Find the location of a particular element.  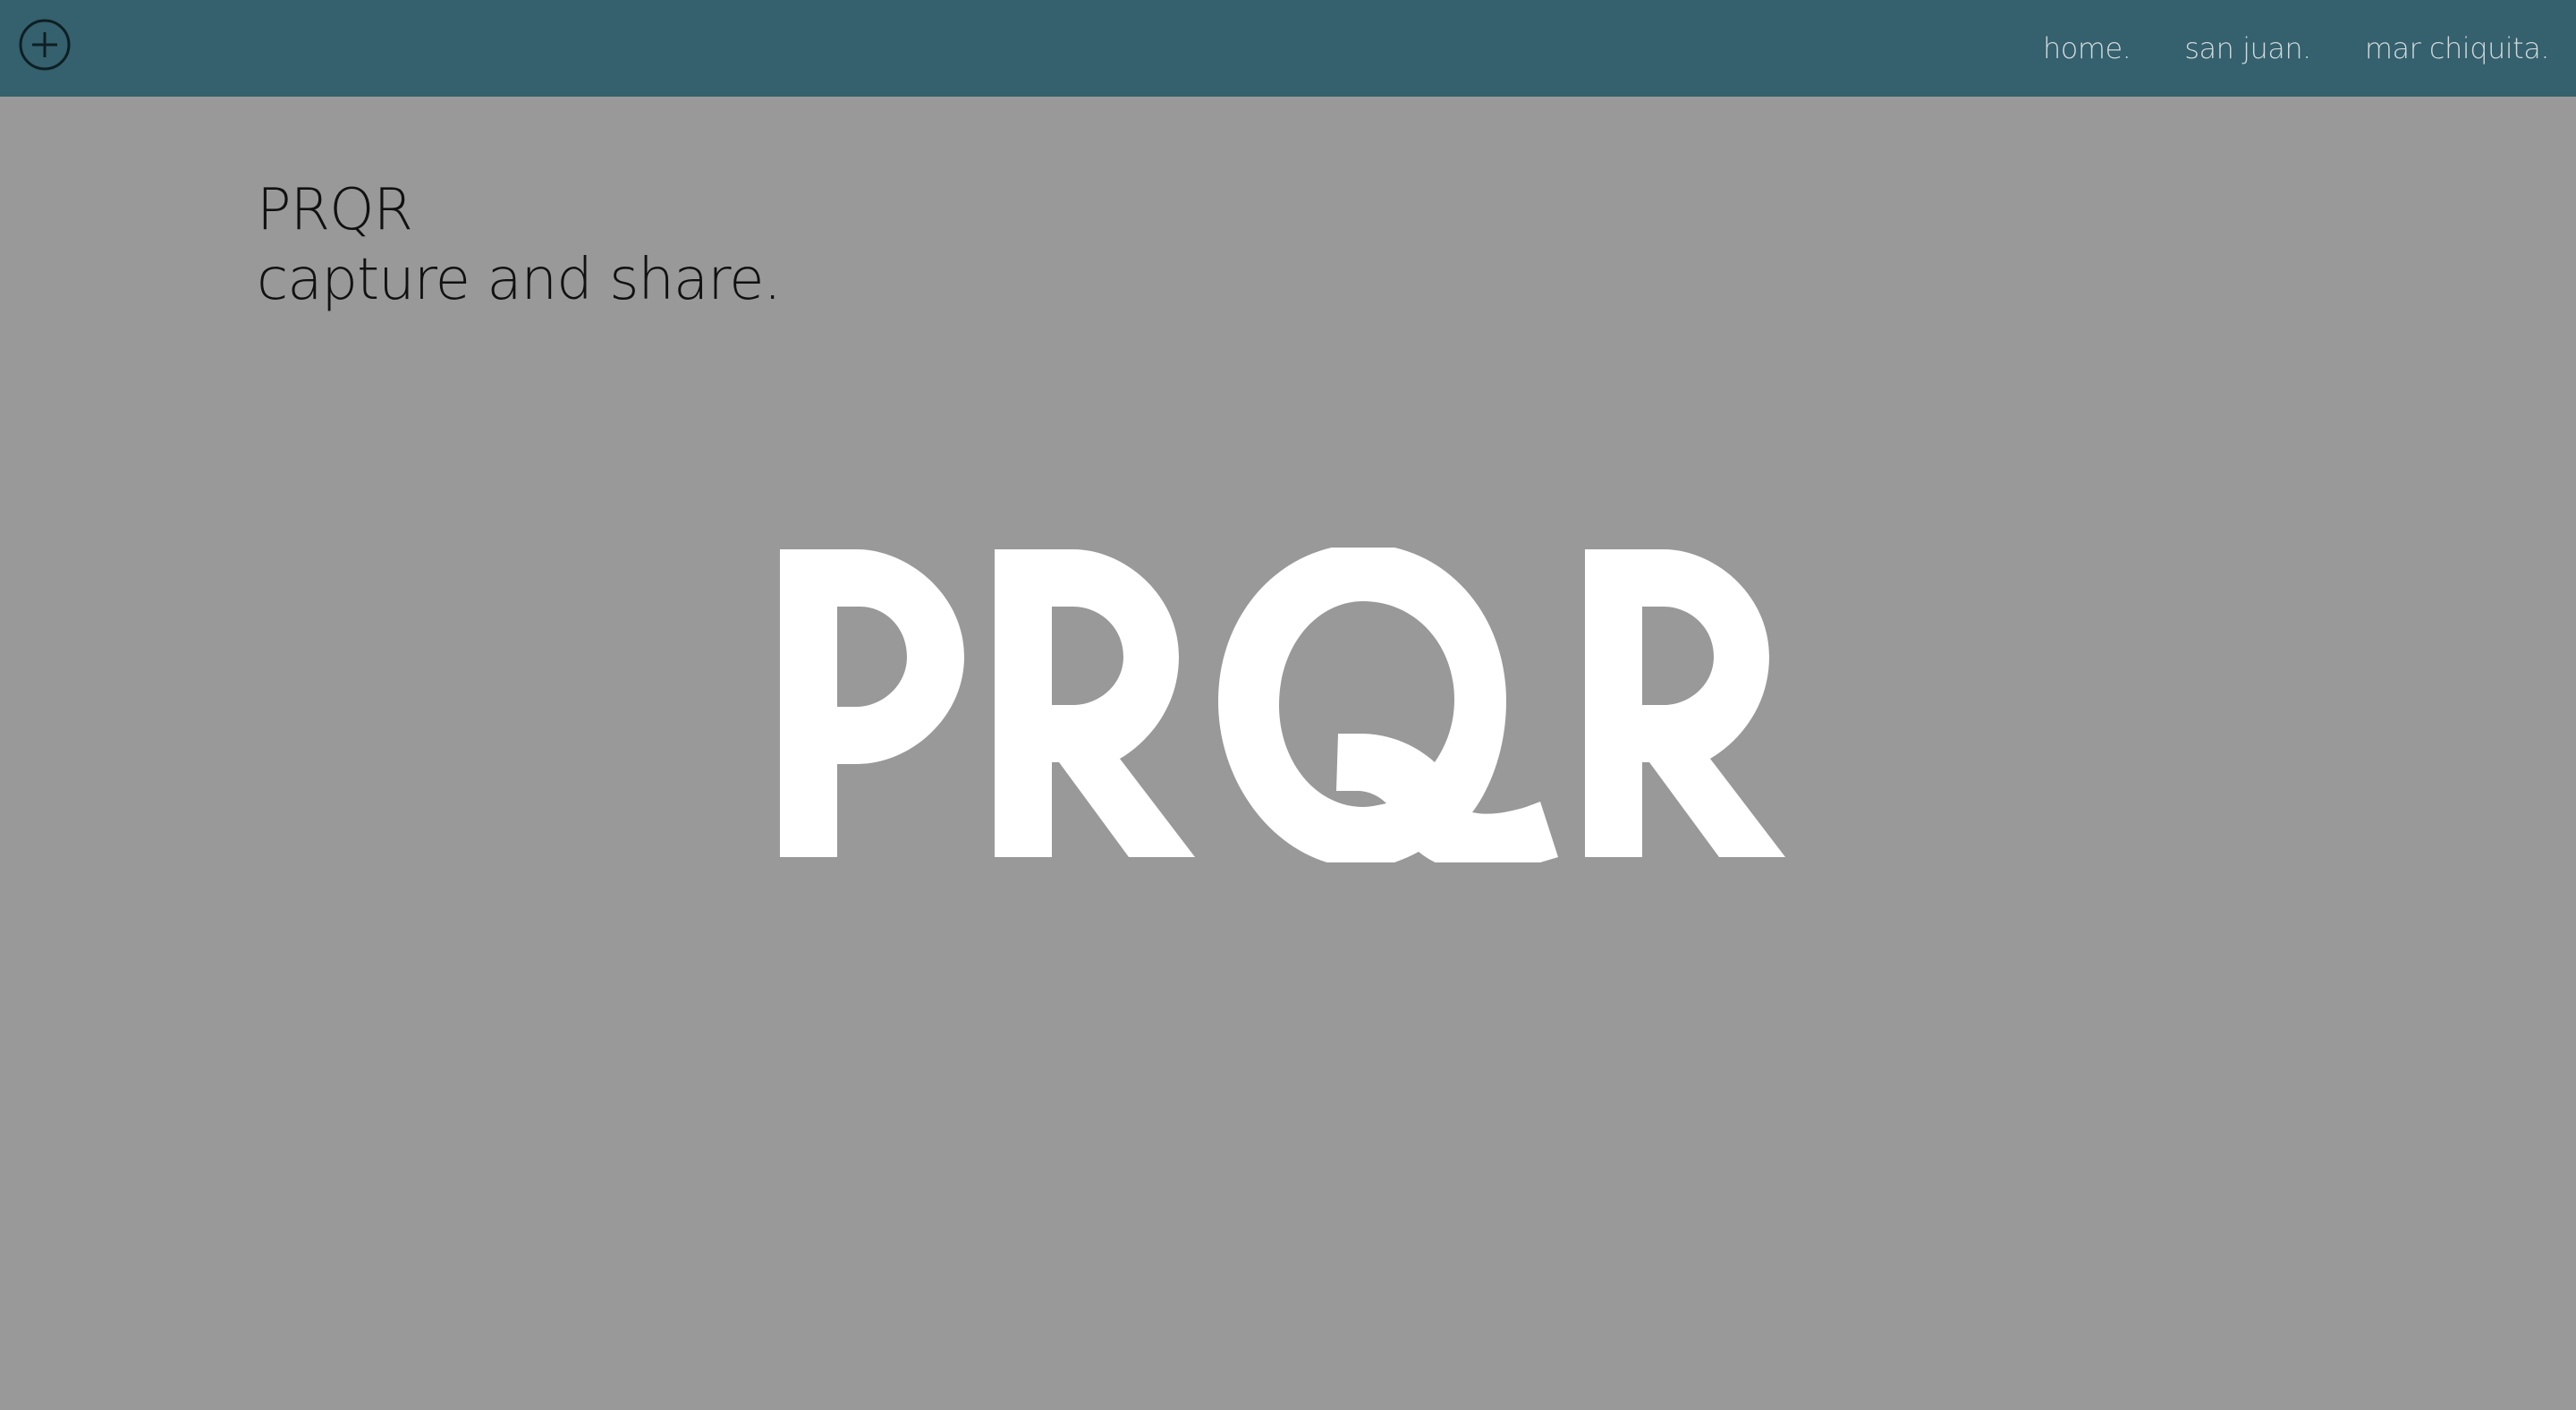

intro-heading: PRQR capture and share. is located at coordinates (519, 245).